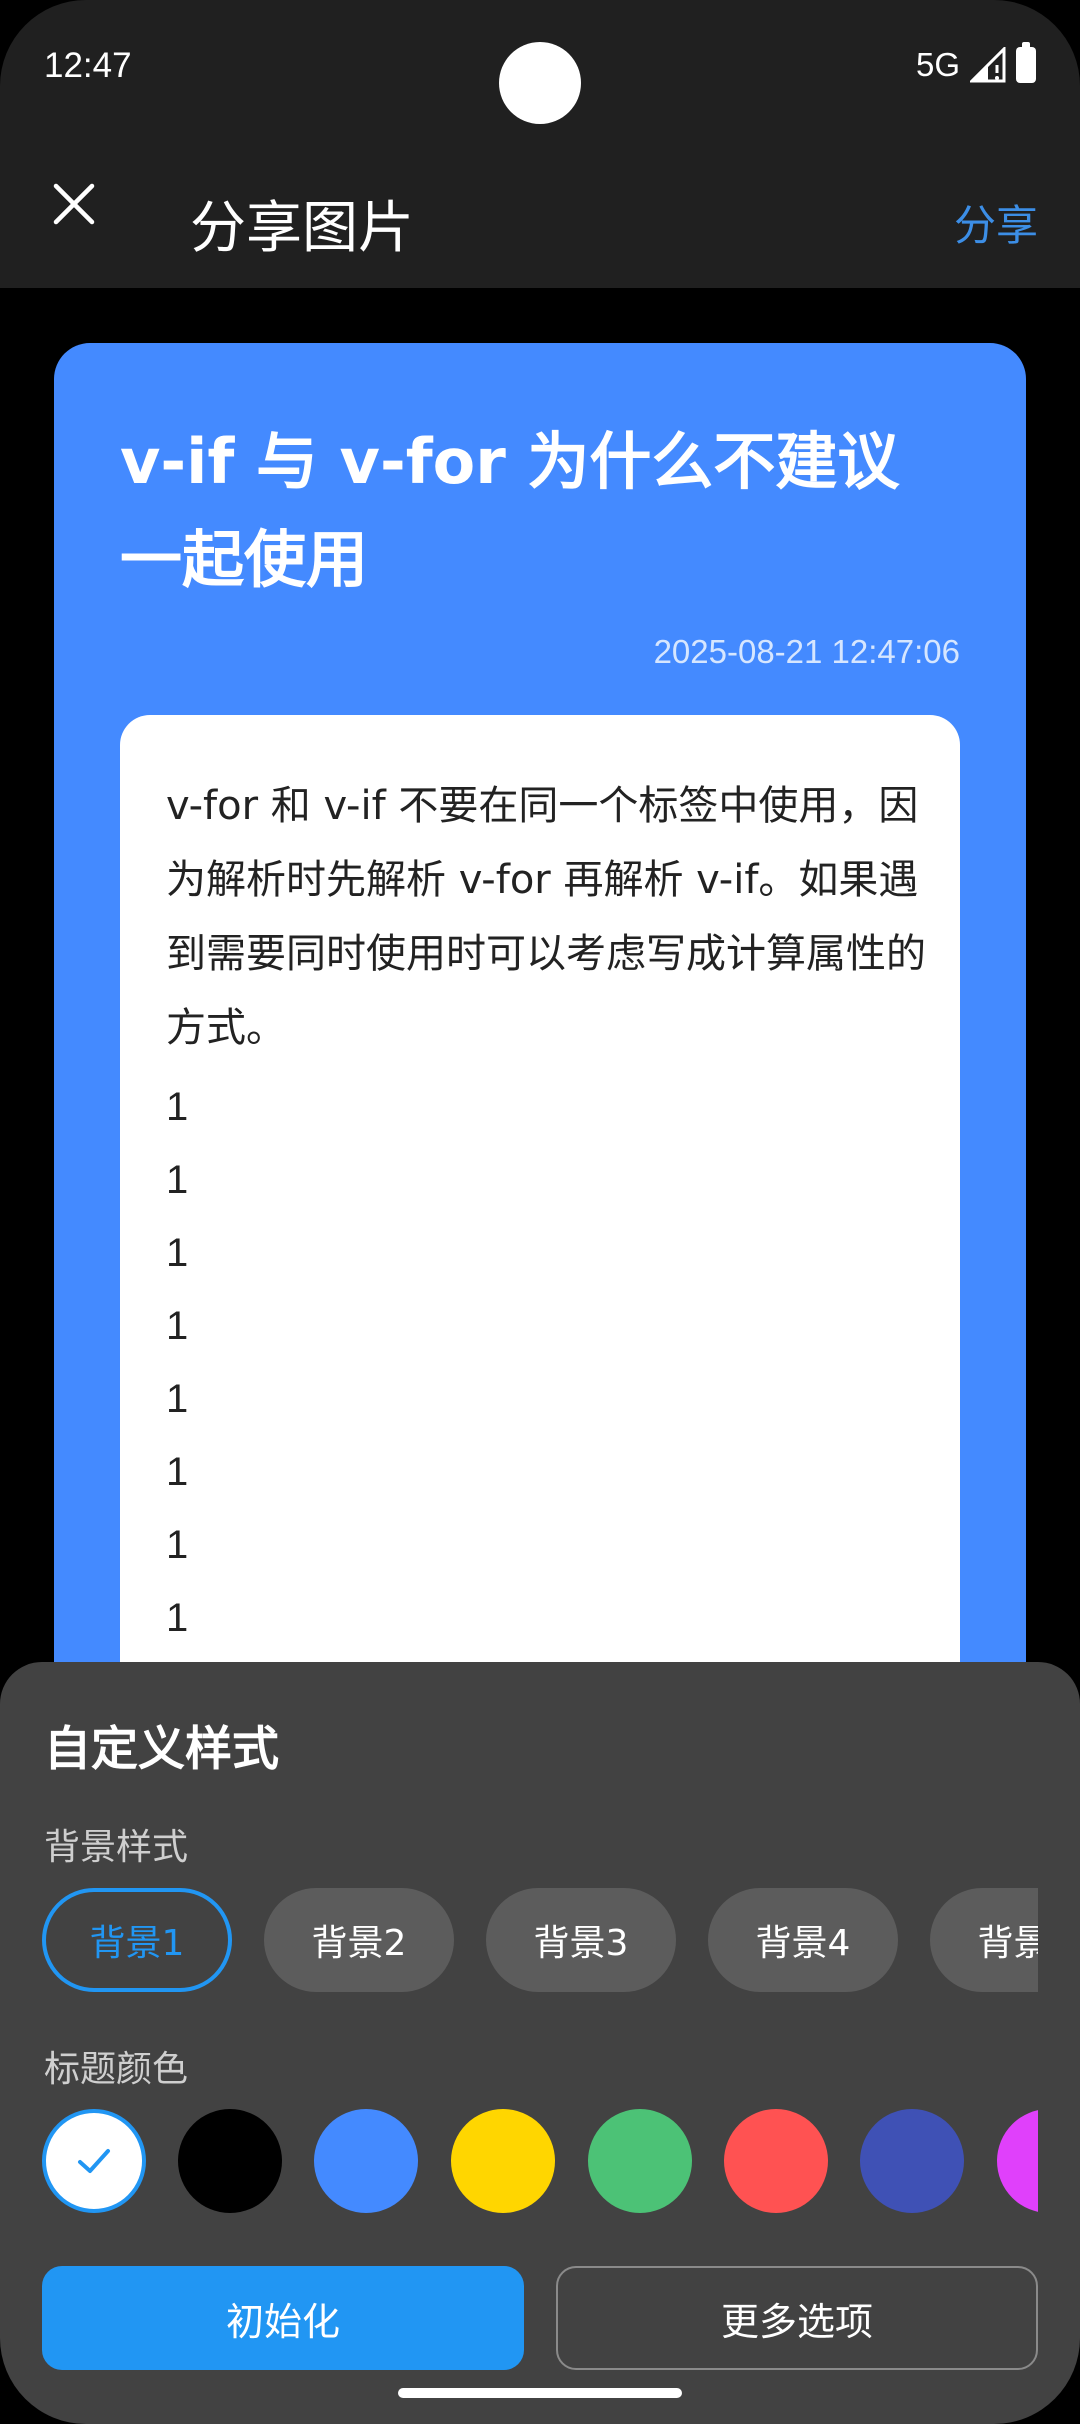 This screenshot has width=1080, height=2424. Describe the element at coordinates (988, 65) in the screenshot. I see `signal-icon` at that location.